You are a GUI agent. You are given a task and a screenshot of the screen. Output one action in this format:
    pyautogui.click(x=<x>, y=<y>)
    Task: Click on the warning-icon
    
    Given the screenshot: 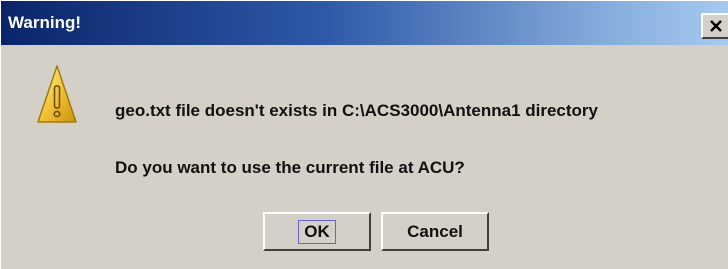 What is the action you would take?
    pyautogui.click(x=57, y=95)
    